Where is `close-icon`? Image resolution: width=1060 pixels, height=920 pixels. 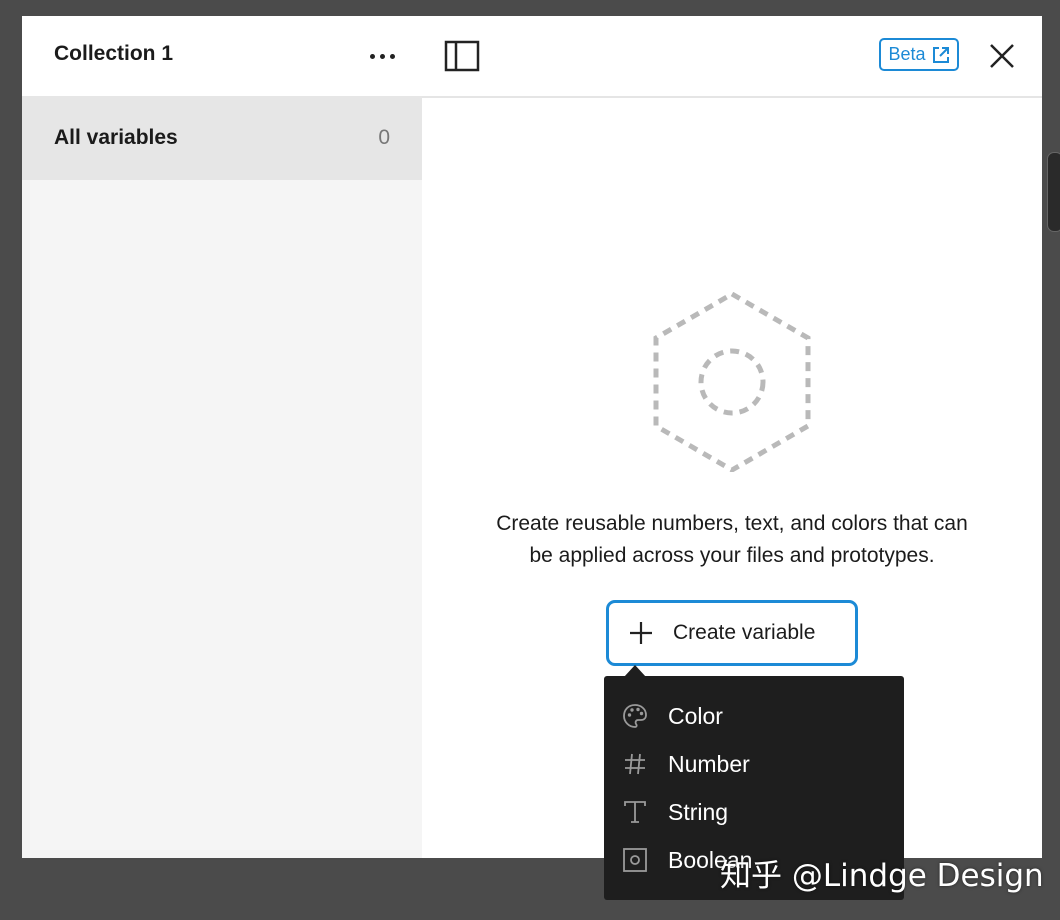
close-icon is located at coordinates (1002, 56).